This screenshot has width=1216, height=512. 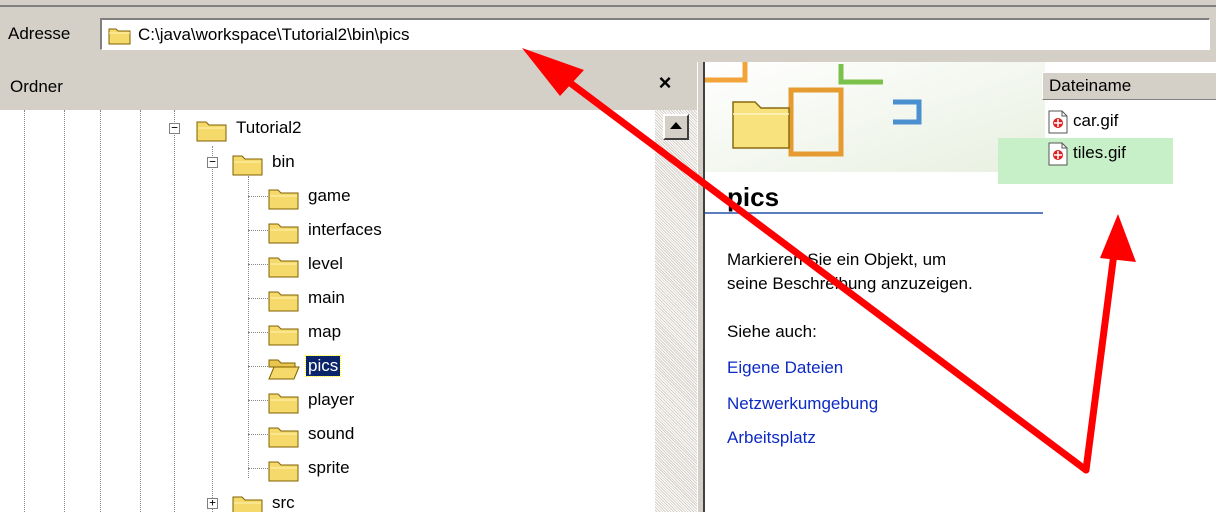 I want to click on close-icon: ×, so click(x=665, y=83).